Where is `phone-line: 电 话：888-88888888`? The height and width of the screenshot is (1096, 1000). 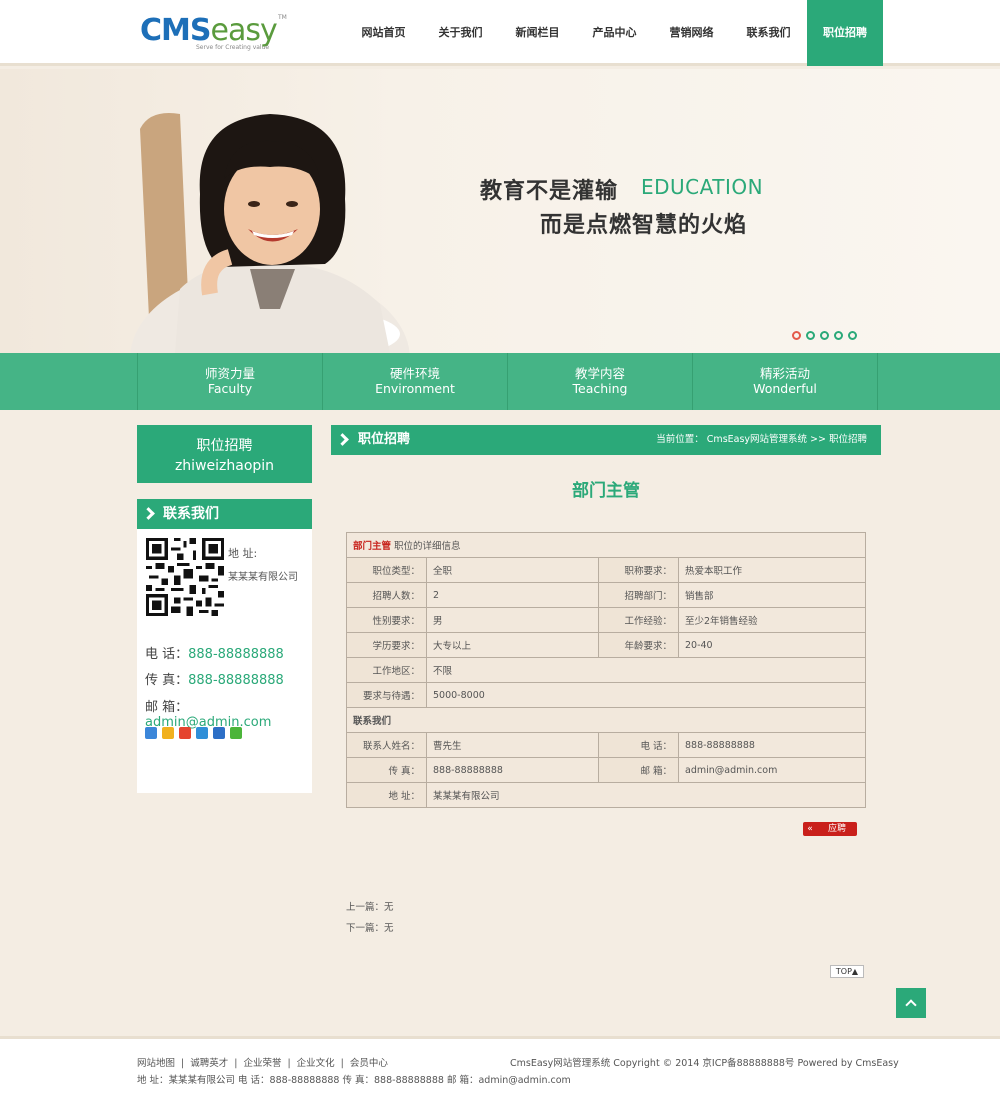
phone-line: 电 话：888-88888888 is located at coordinates (214, 652).